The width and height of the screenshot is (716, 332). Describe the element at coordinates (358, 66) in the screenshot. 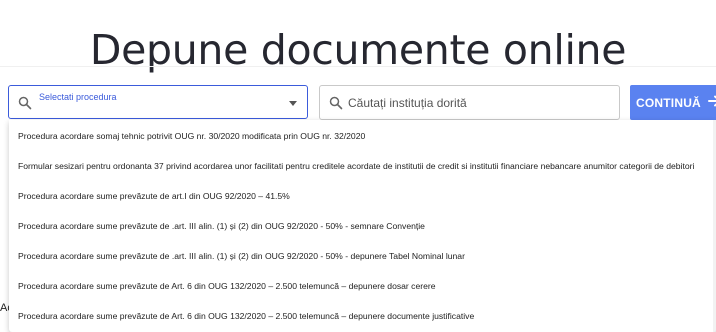

I see `header-divider` at that location.